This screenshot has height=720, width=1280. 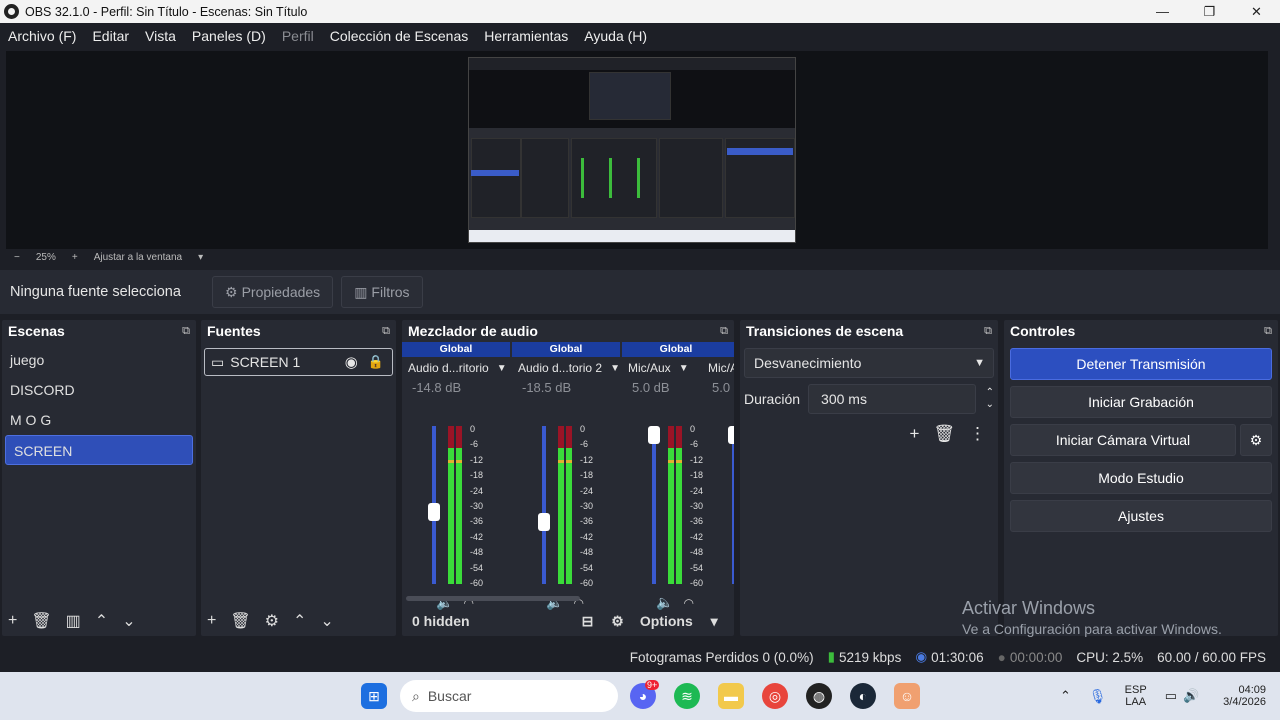 What do you see at coordinates (99, 420) in the screenshot?
I see `scene-item-mog: M O G` at bounding box center [99, 420].